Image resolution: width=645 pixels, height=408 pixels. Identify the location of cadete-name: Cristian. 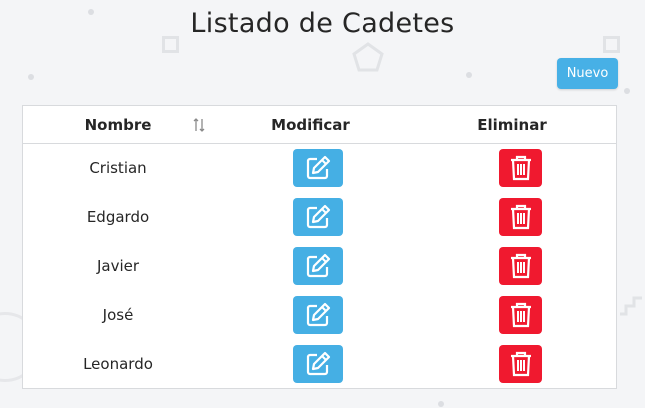
(118, 168).